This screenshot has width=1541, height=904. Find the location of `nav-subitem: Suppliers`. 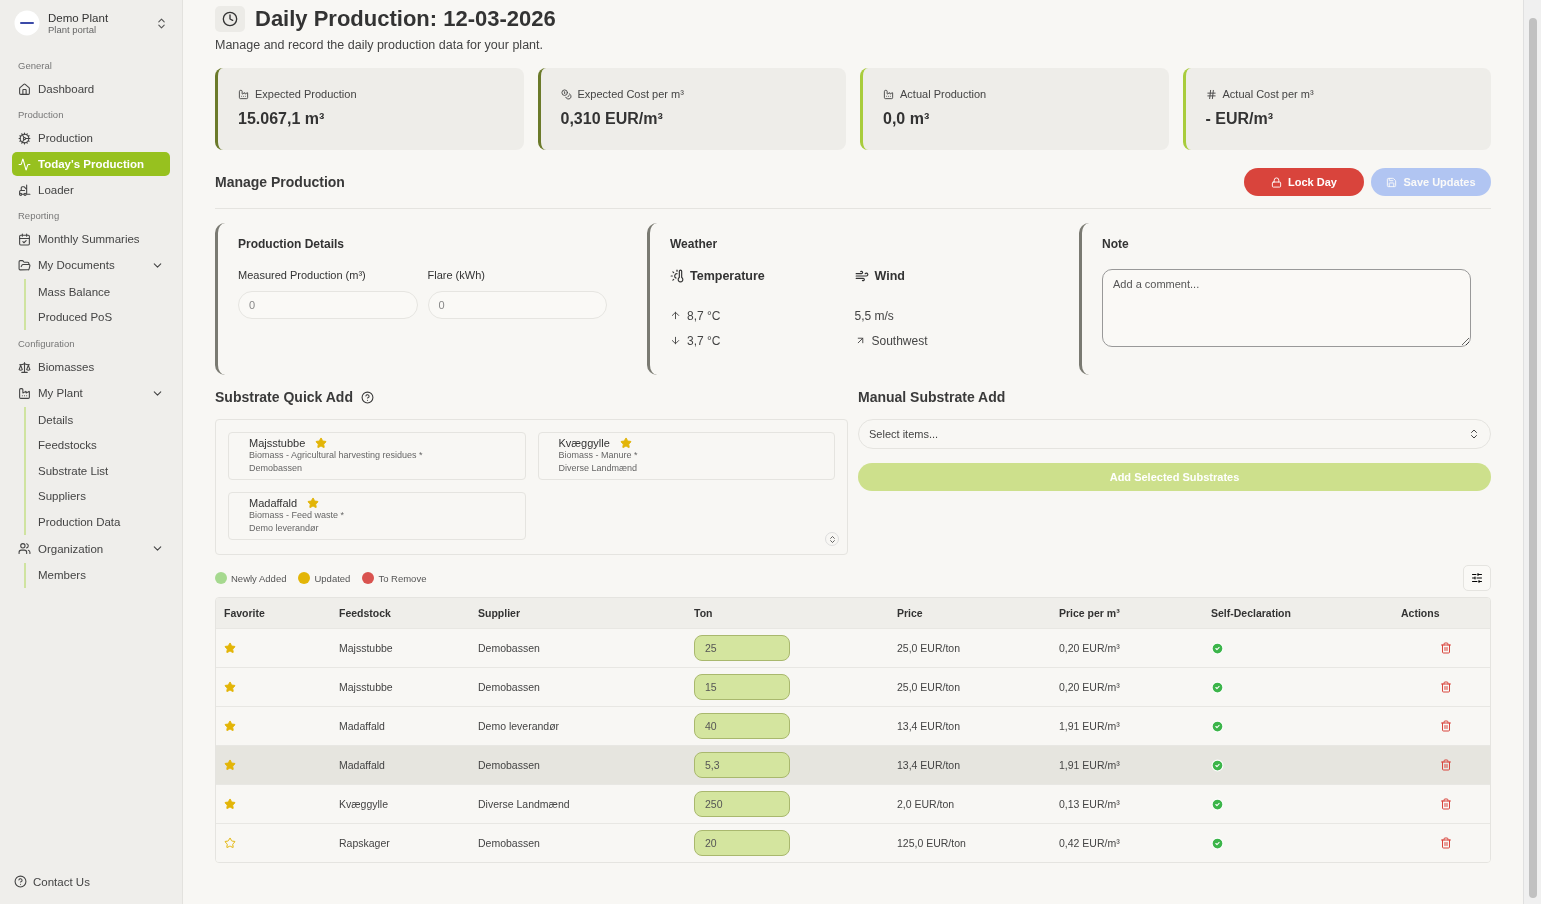

nav-subitem: Suppliers is located at coordinates (104, 496).